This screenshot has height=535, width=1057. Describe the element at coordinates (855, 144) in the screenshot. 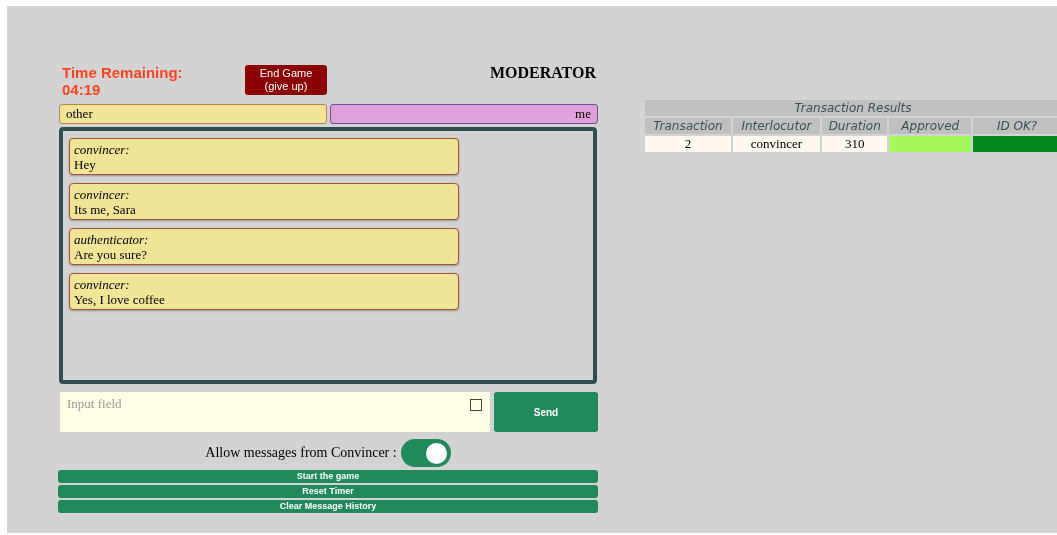

I see `table-cell: 310` at that location.